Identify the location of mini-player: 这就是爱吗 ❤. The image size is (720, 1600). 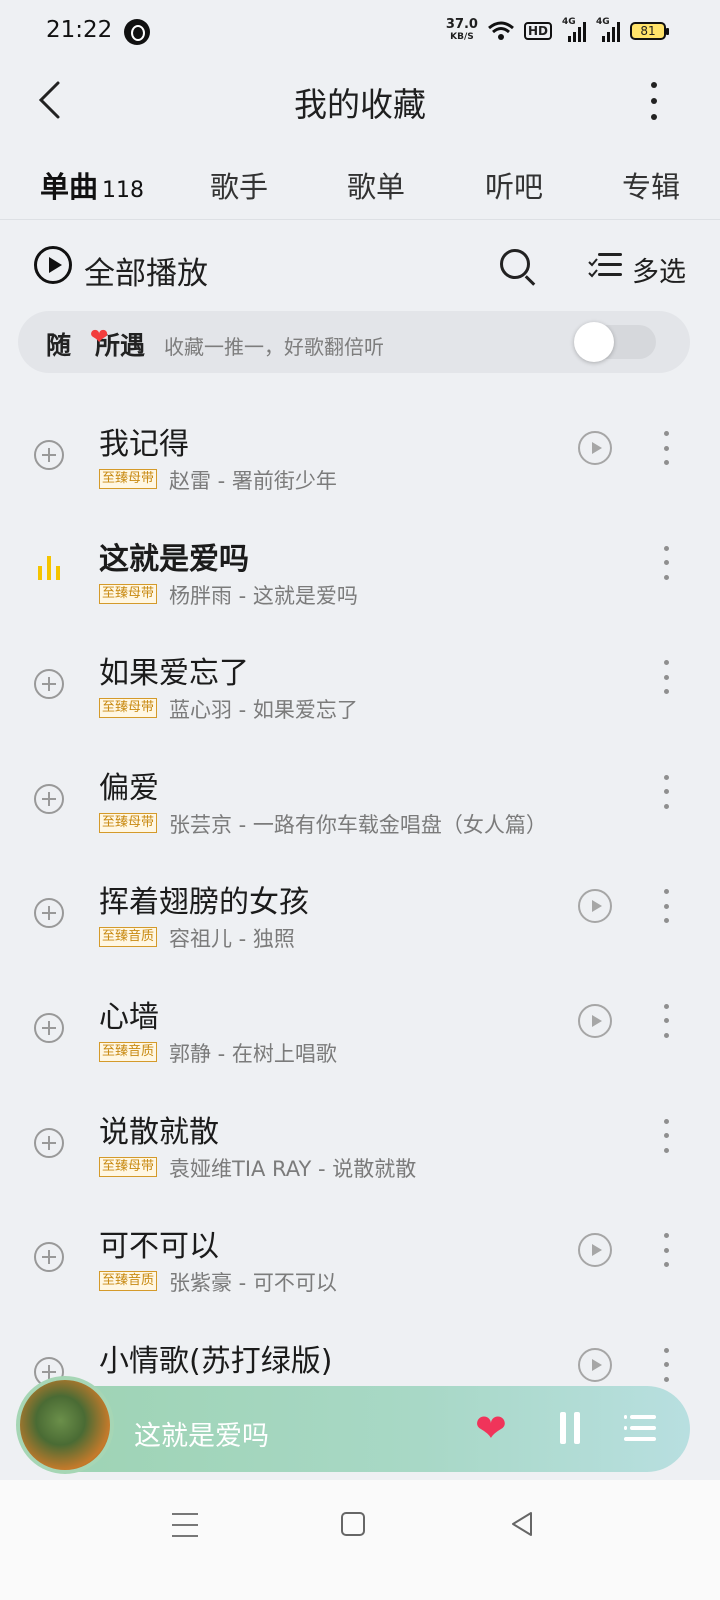
(353, 1425).